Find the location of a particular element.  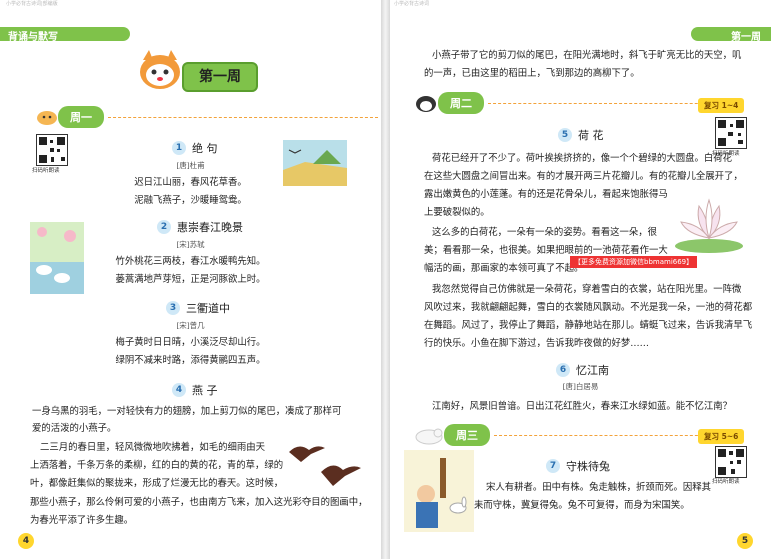

lotus-illustration is located at coordinates (709, 225).